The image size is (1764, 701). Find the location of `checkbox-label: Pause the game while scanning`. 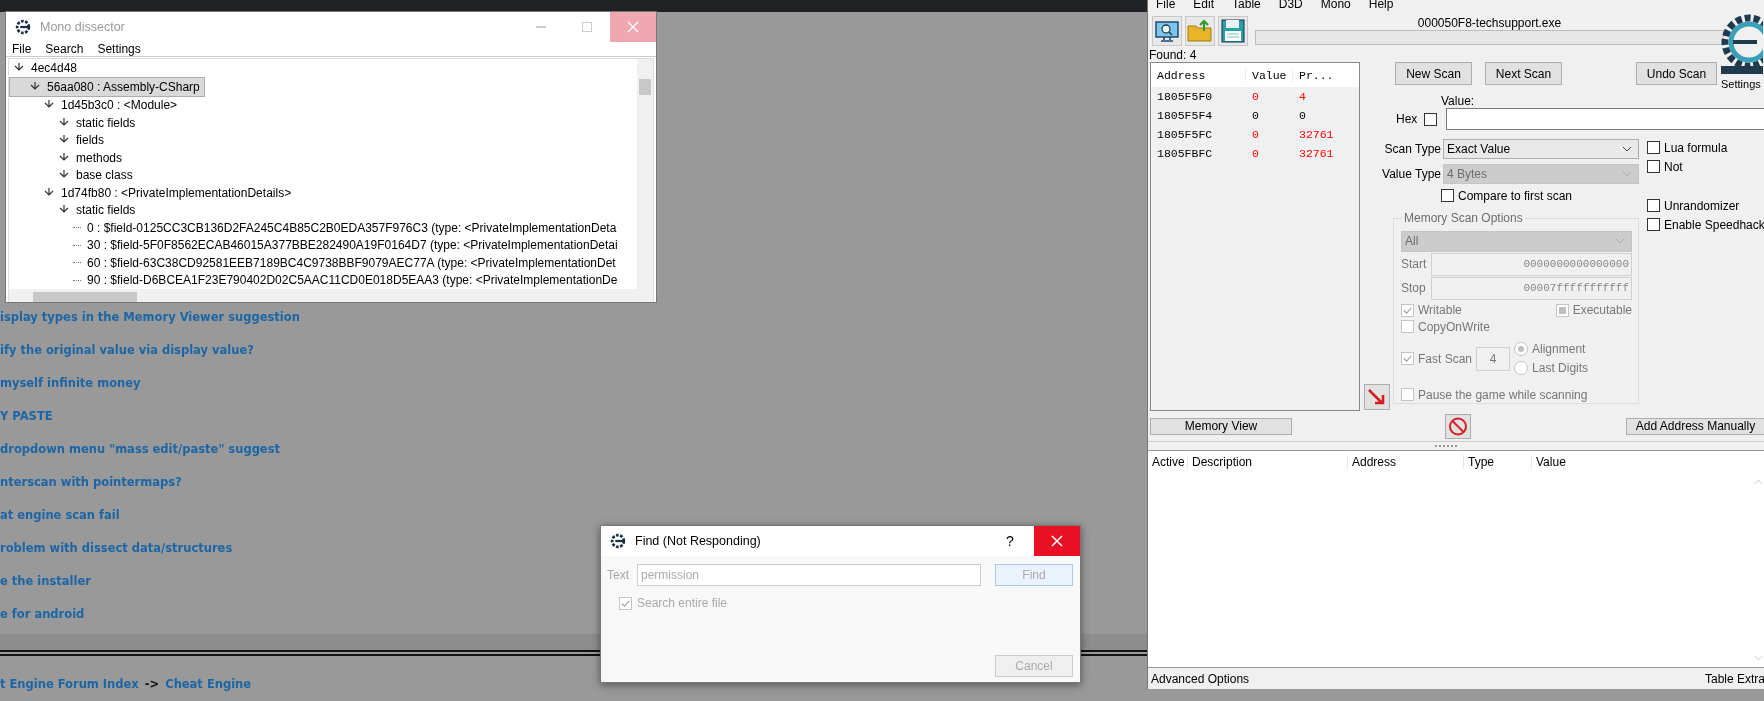

checkbox-label: Pause the game while scanning is located at coordinates (1503, 395).